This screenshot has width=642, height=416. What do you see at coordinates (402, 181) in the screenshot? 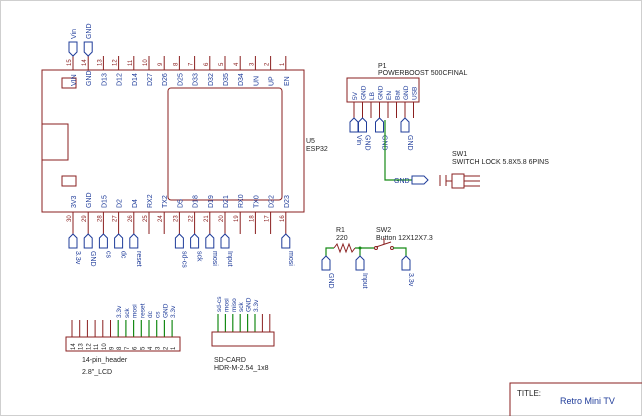
I see `sw1-gnd-label: GND` at bounding box center [402, 181].